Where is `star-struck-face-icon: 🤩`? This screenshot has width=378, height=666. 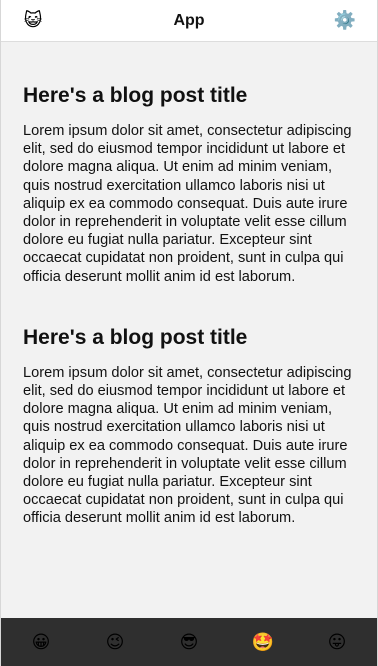
star-struck-face-icon: 🤩 is located at coordinates (263, 642).